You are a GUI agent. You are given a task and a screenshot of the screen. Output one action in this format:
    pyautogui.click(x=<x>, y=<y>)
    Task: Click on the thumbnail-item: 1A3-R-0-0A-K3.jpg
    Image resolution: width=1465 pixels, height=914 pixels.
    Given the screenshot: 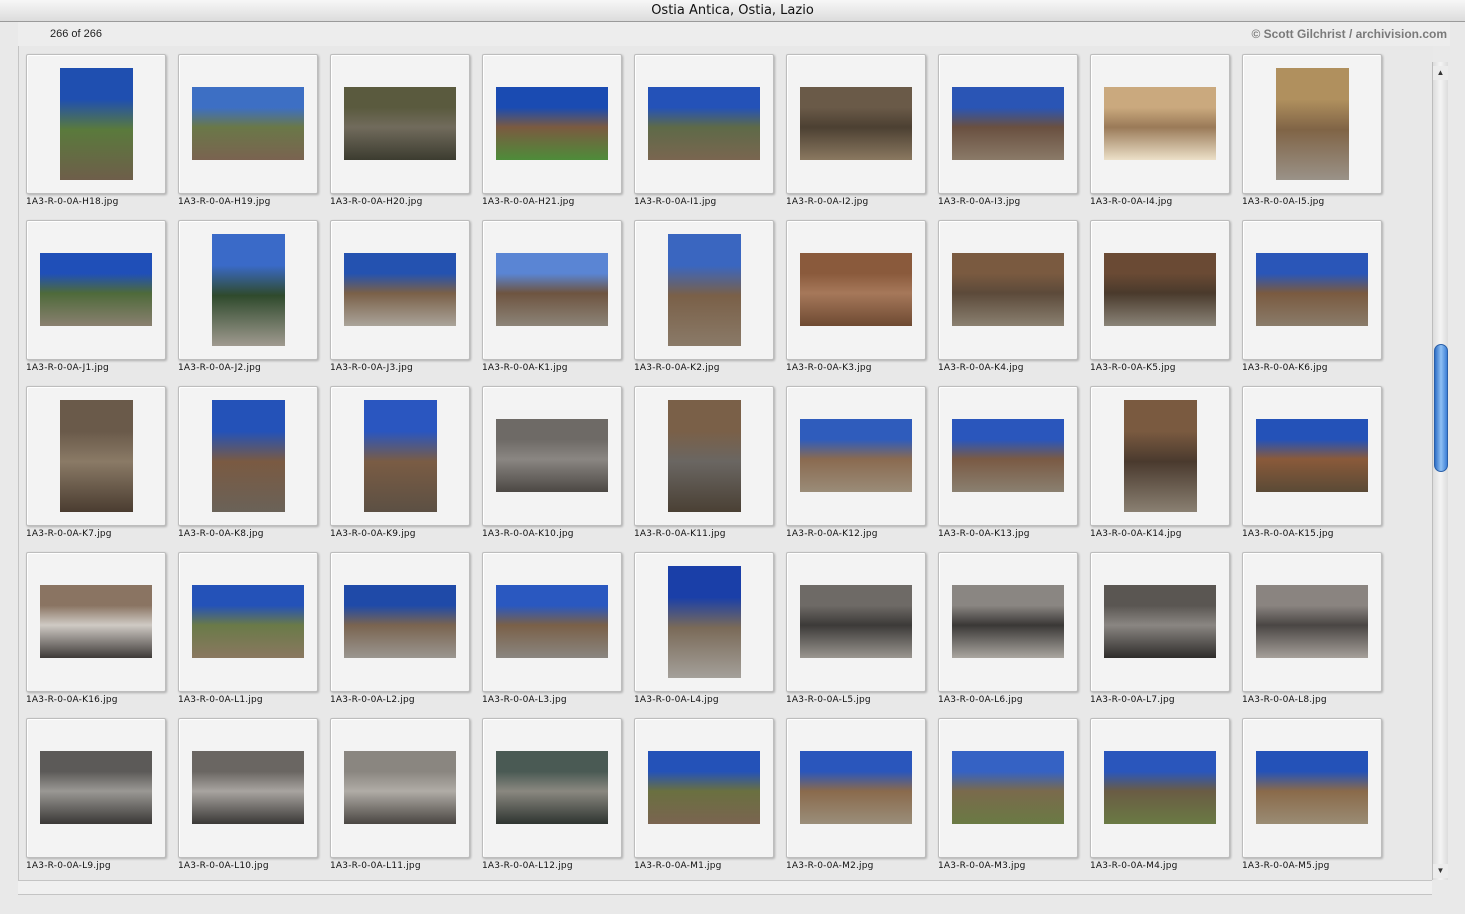 What is the action you would take?
    pyautogui.click(x=862, y=303)
    